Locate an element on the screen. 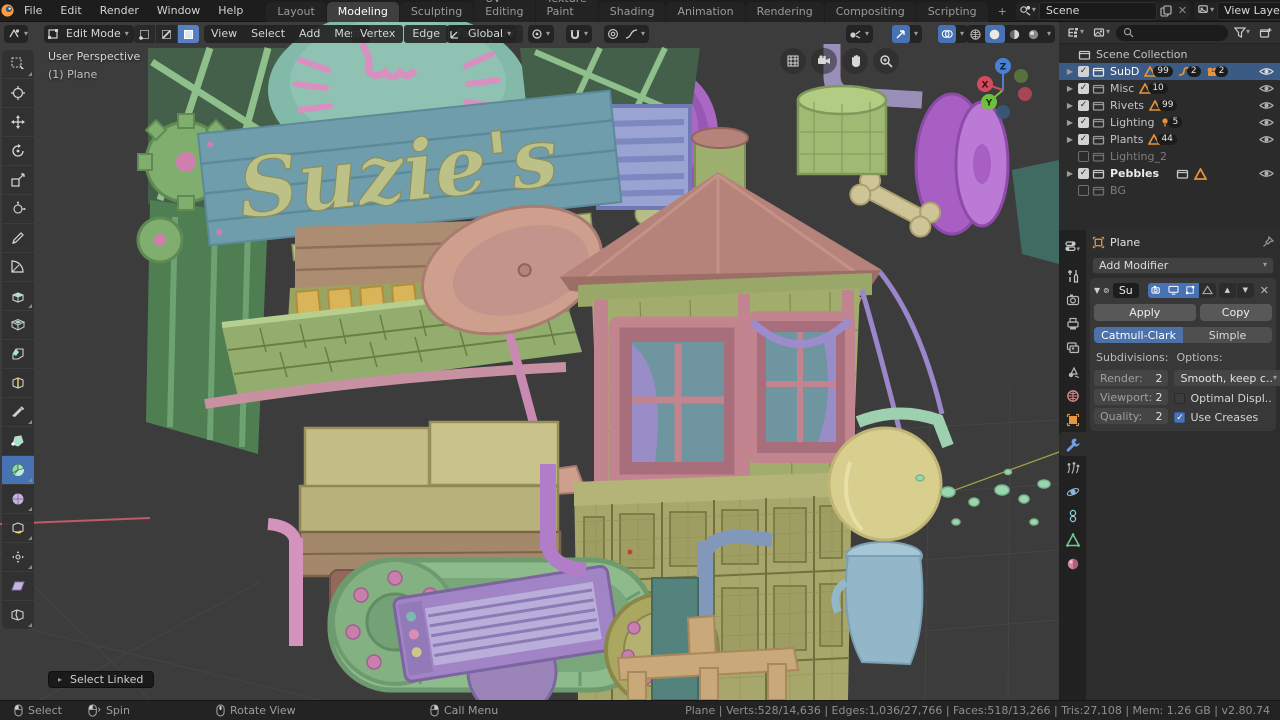 The height and width of the screenshot is (720, 1280). new-collection-icon is located at coordinates (1265, 33).